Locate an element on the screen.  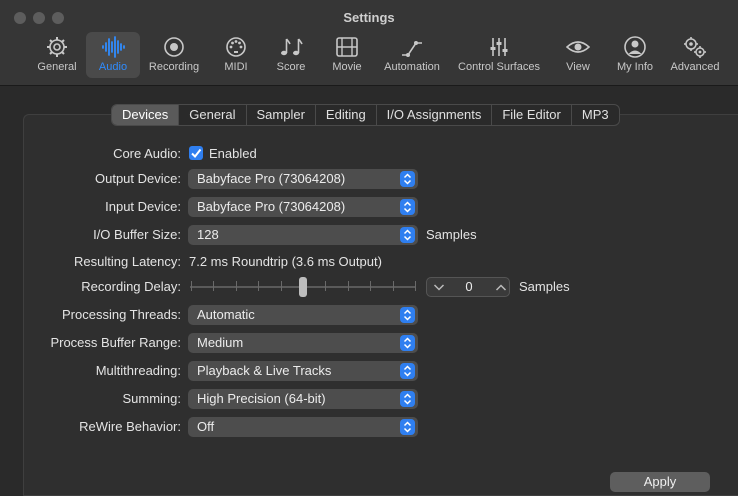
processing-threads-popup: Automatic is located at coordinates (303, 315).